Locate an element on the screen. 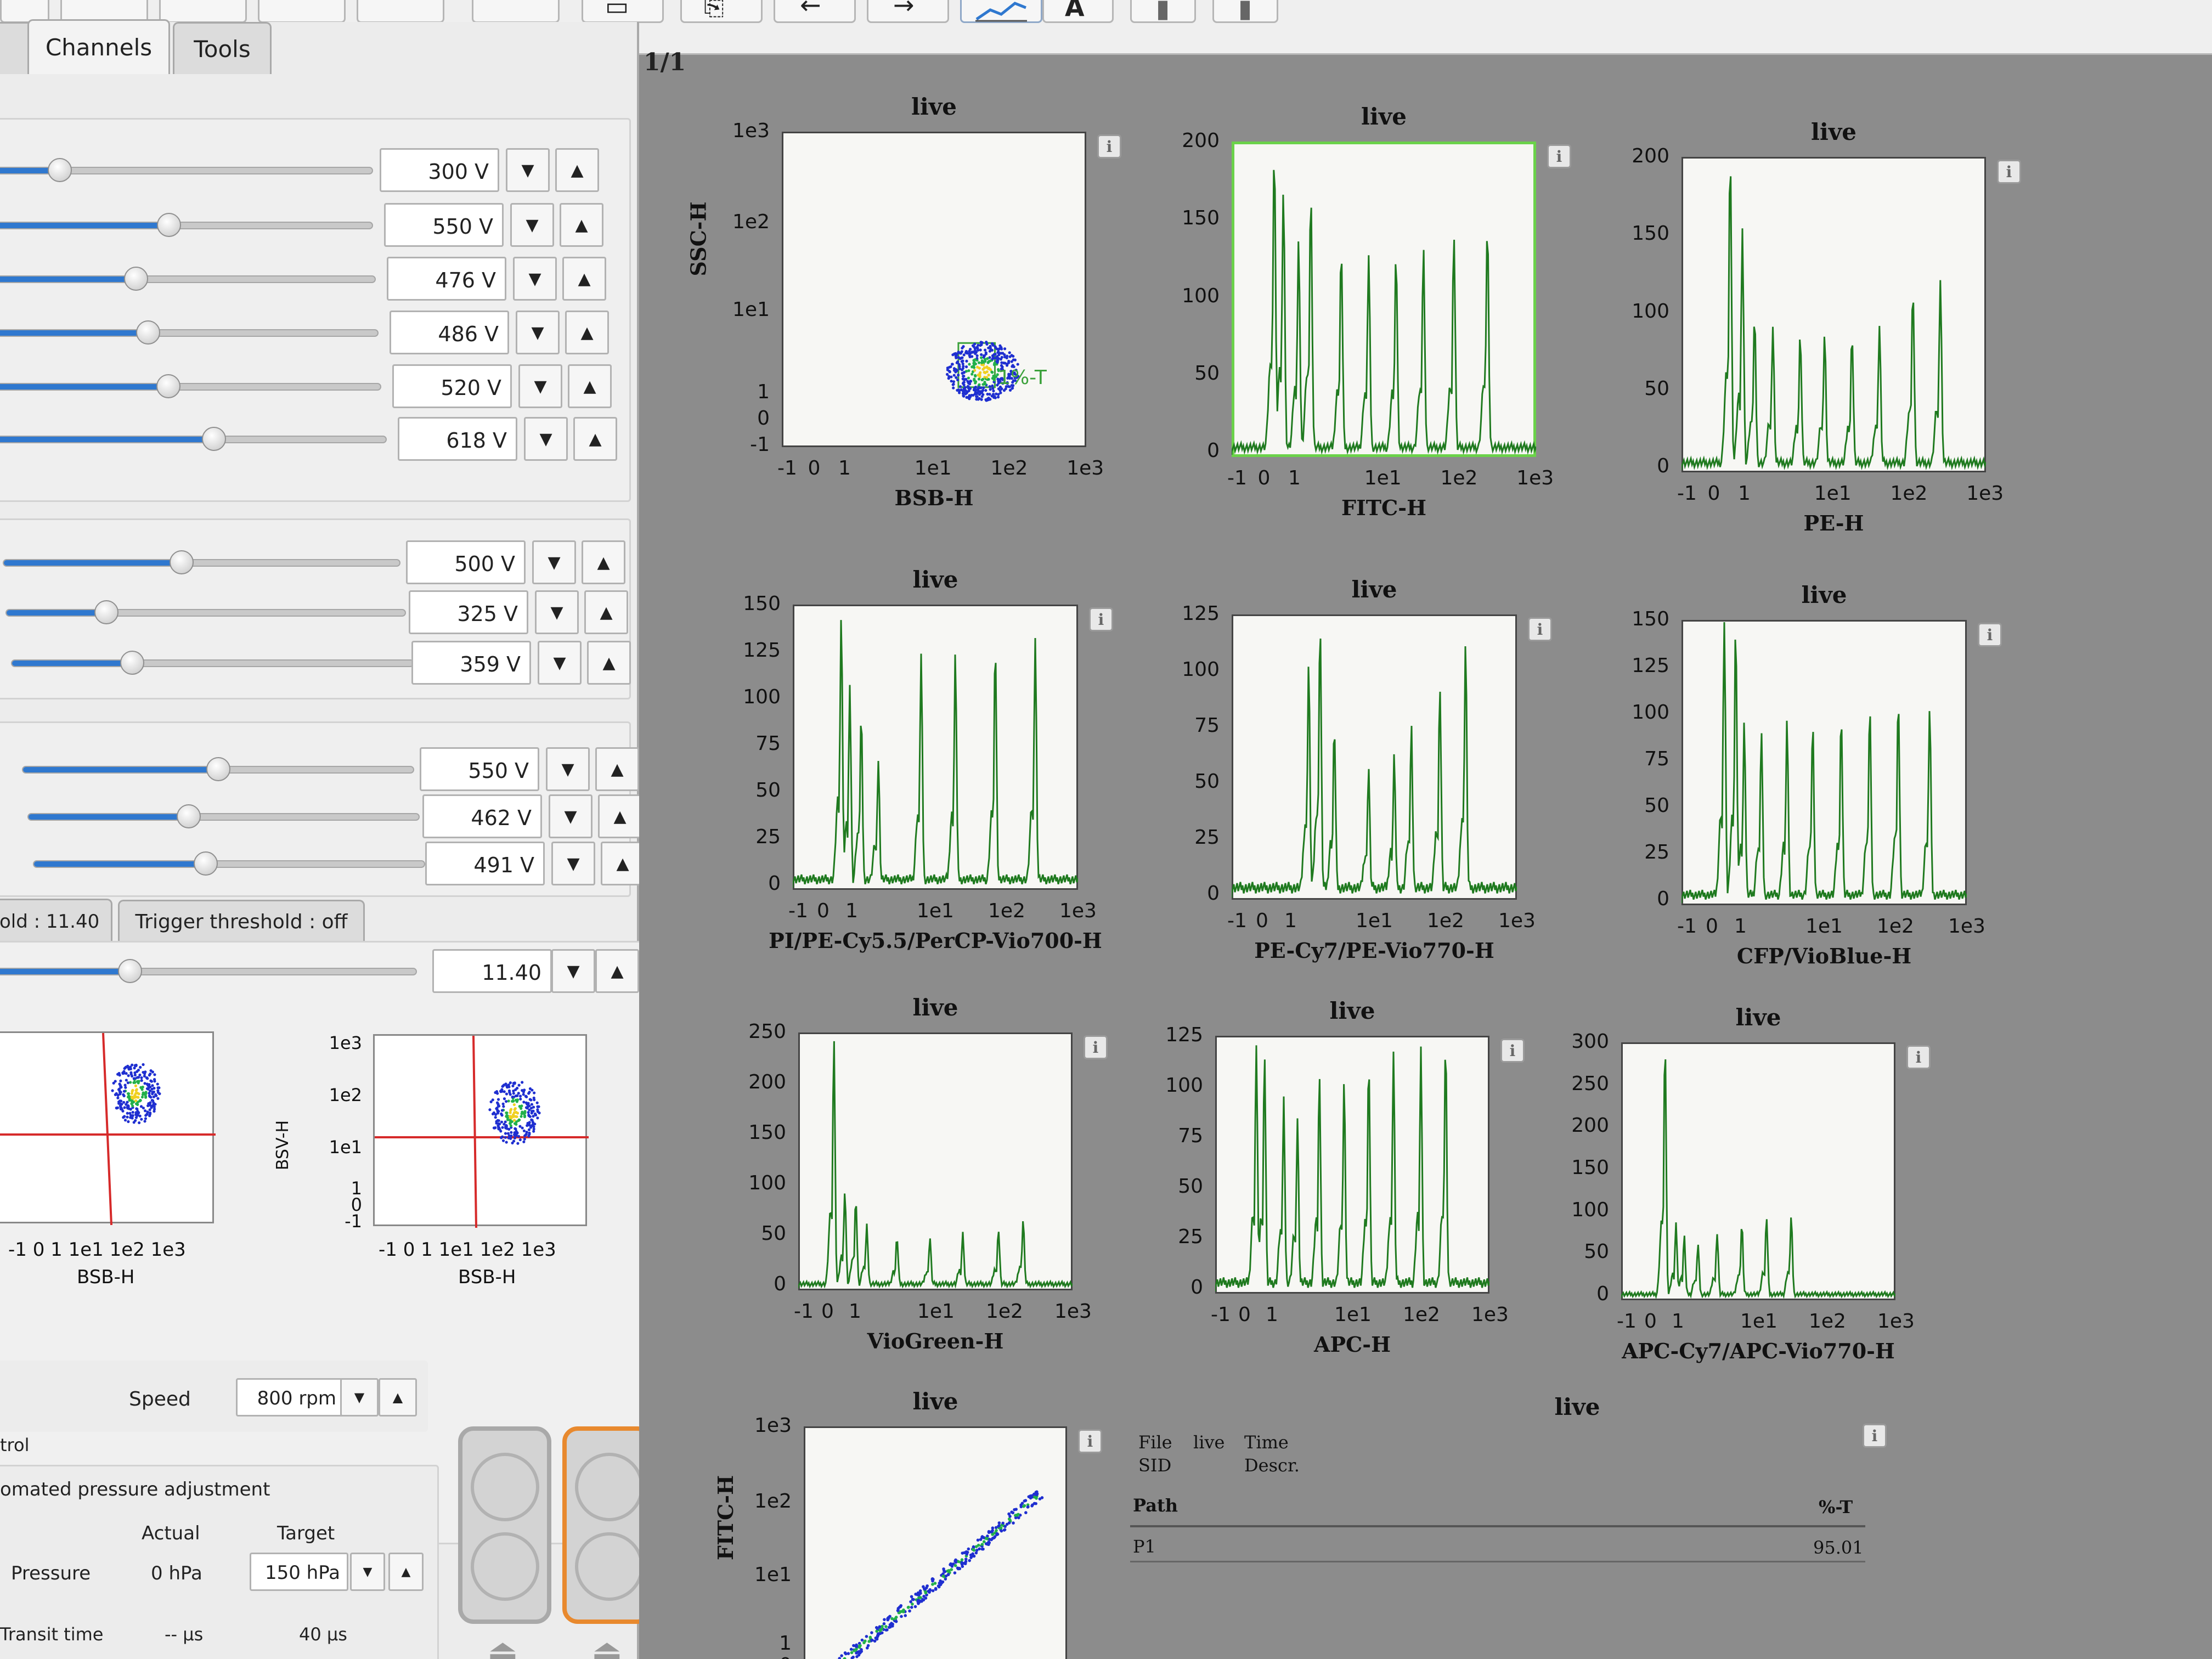 This screenshot has height=1659, width=2212. threshold-value: 11.40 is located at coordinates (492, 971).